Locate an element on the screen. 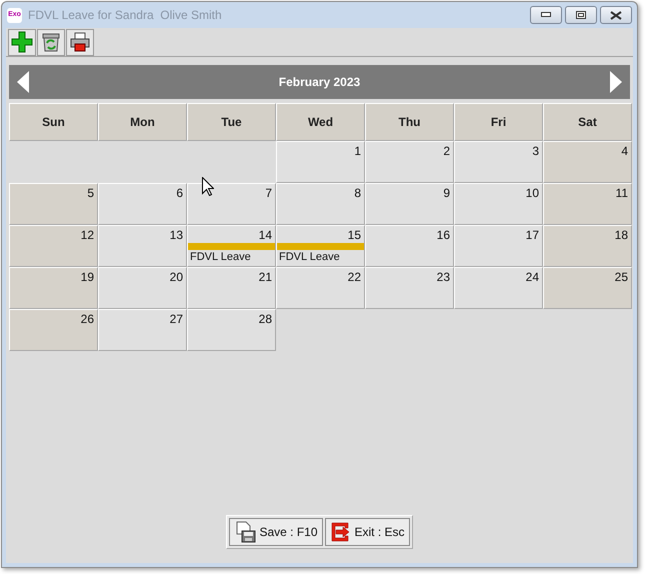  day-number: 11 is located at coordinates (622, 193).